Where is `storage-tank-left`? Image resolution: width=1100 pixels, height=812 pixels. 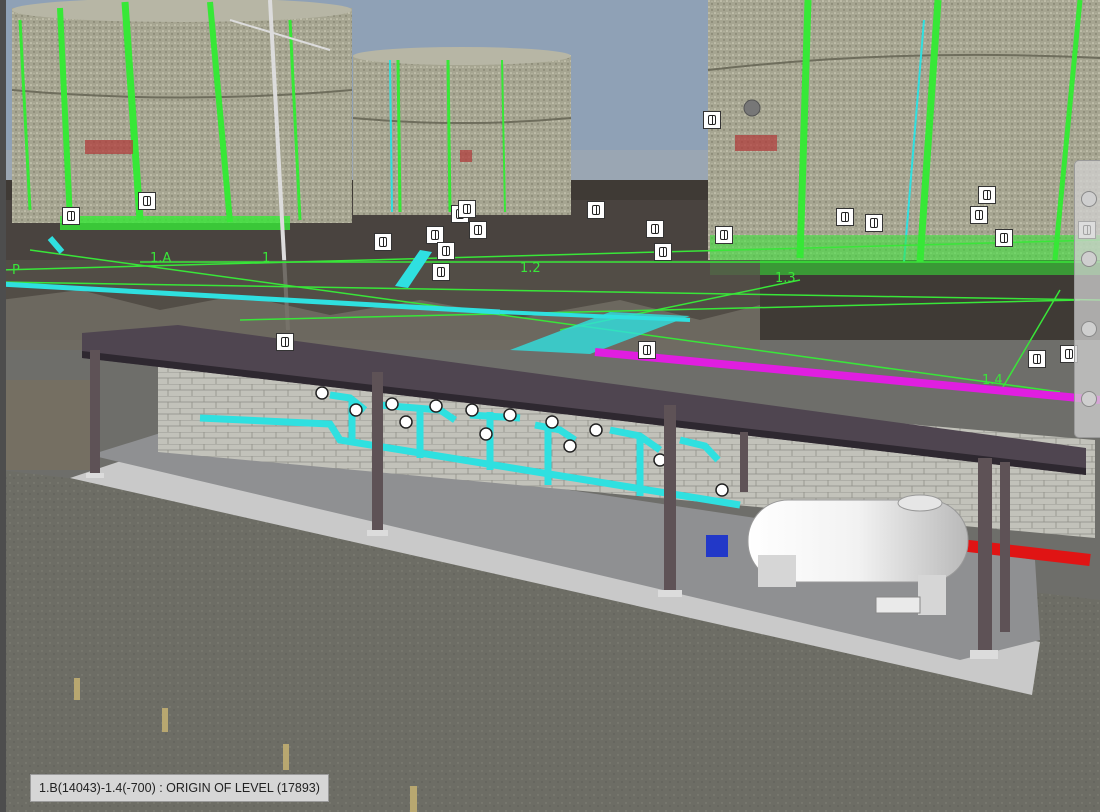 storage-tank-left is located at coordinates (182, 111).